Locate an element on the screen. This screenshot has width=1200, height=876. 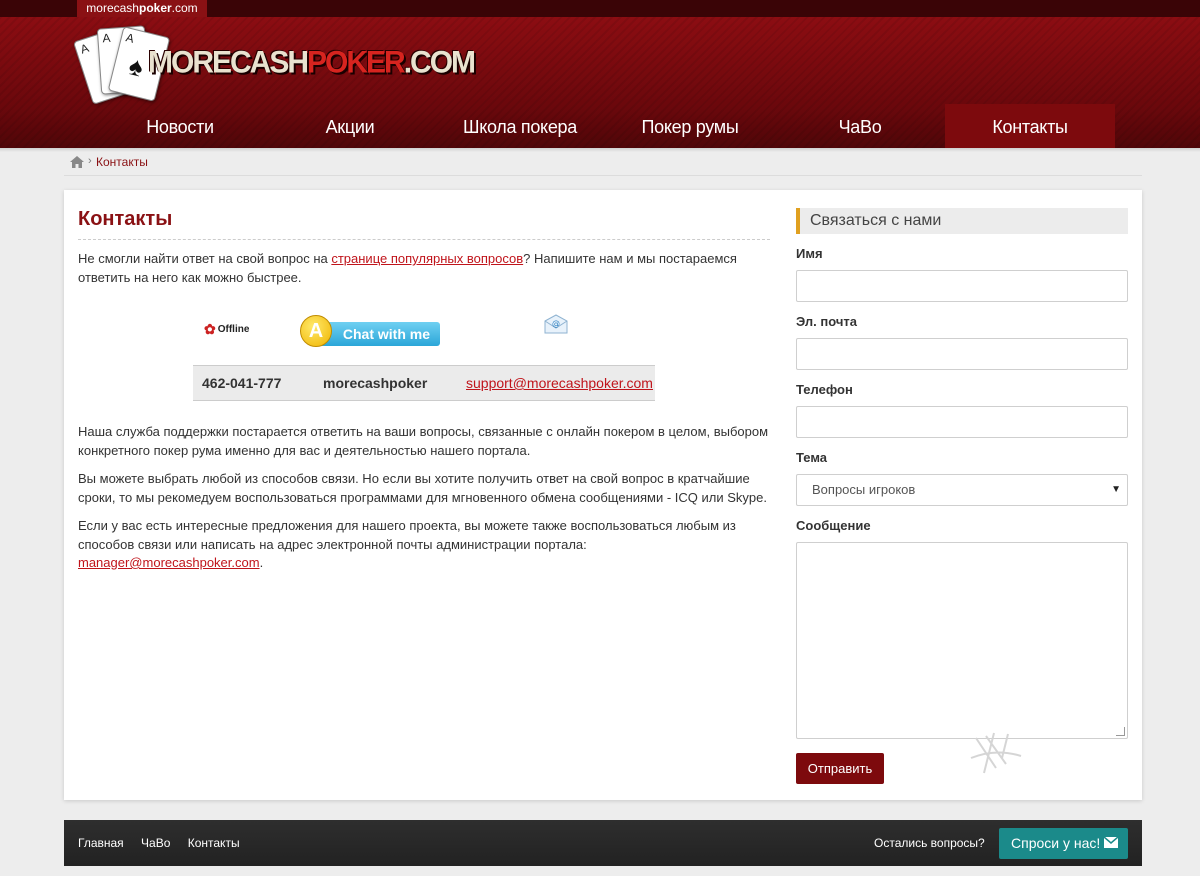
nav-item-poker-school: Школа покера is located at coordinates (520, 126).